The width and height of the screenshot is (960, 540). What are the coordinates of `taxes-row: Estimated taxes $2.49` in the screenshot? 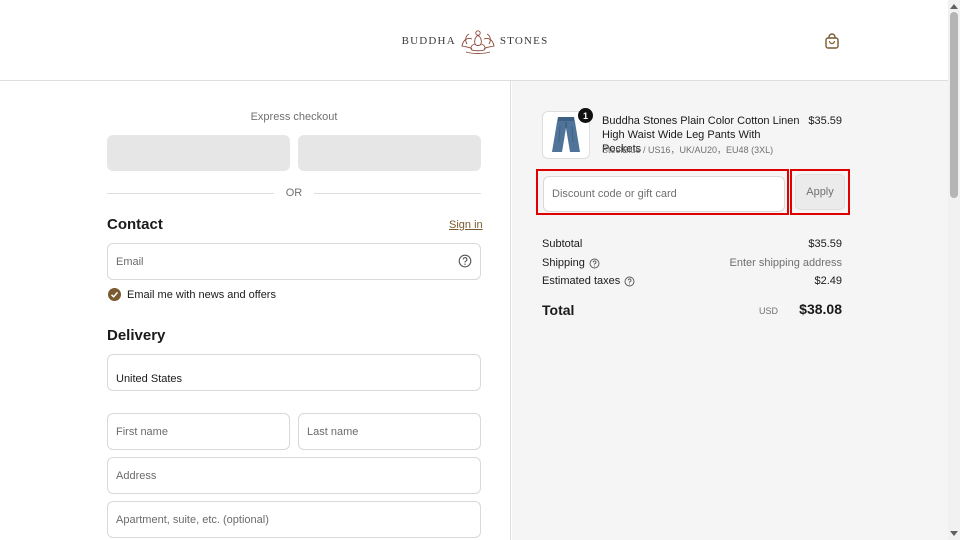 It's located at (692, 282).